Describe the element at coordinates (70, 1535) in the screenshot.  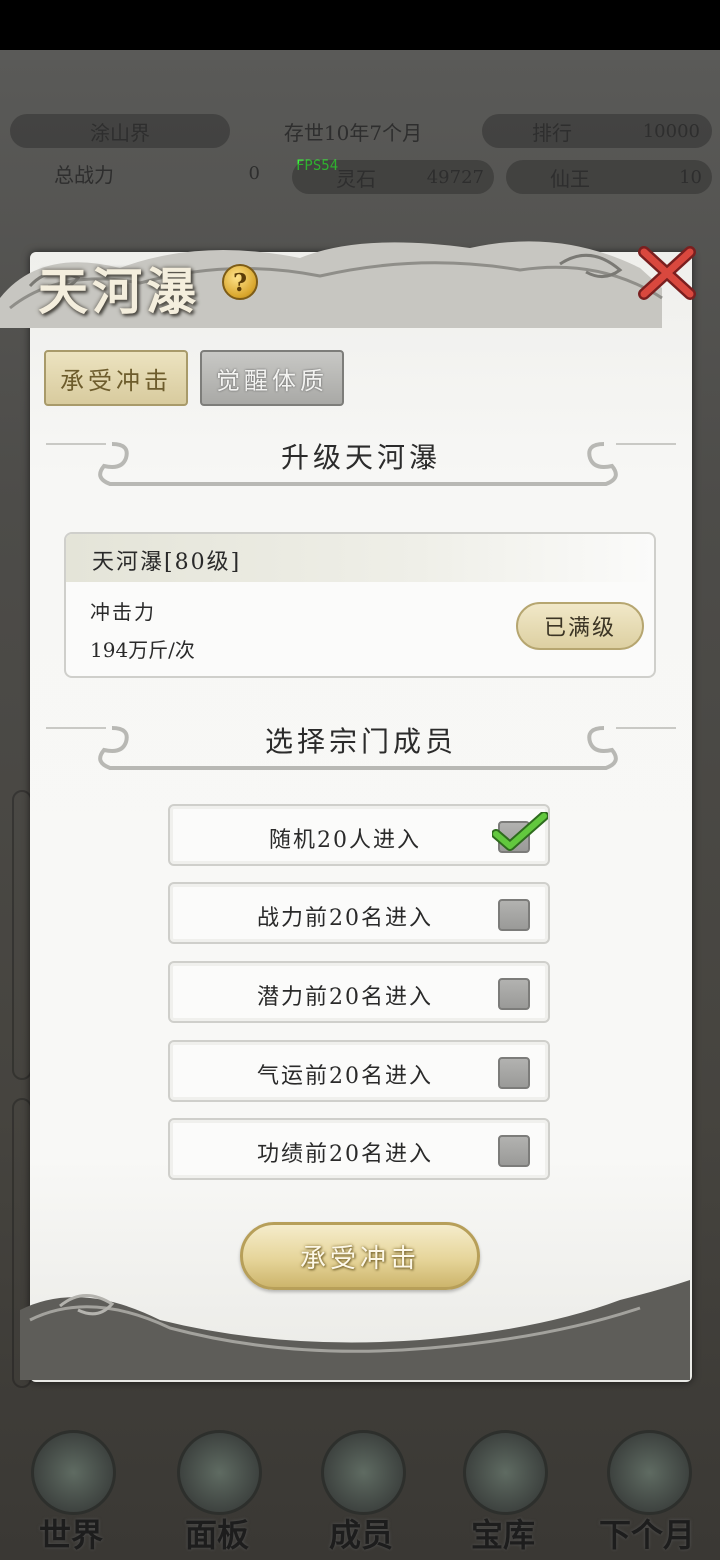
I see `nav-label: 世界` at that location.